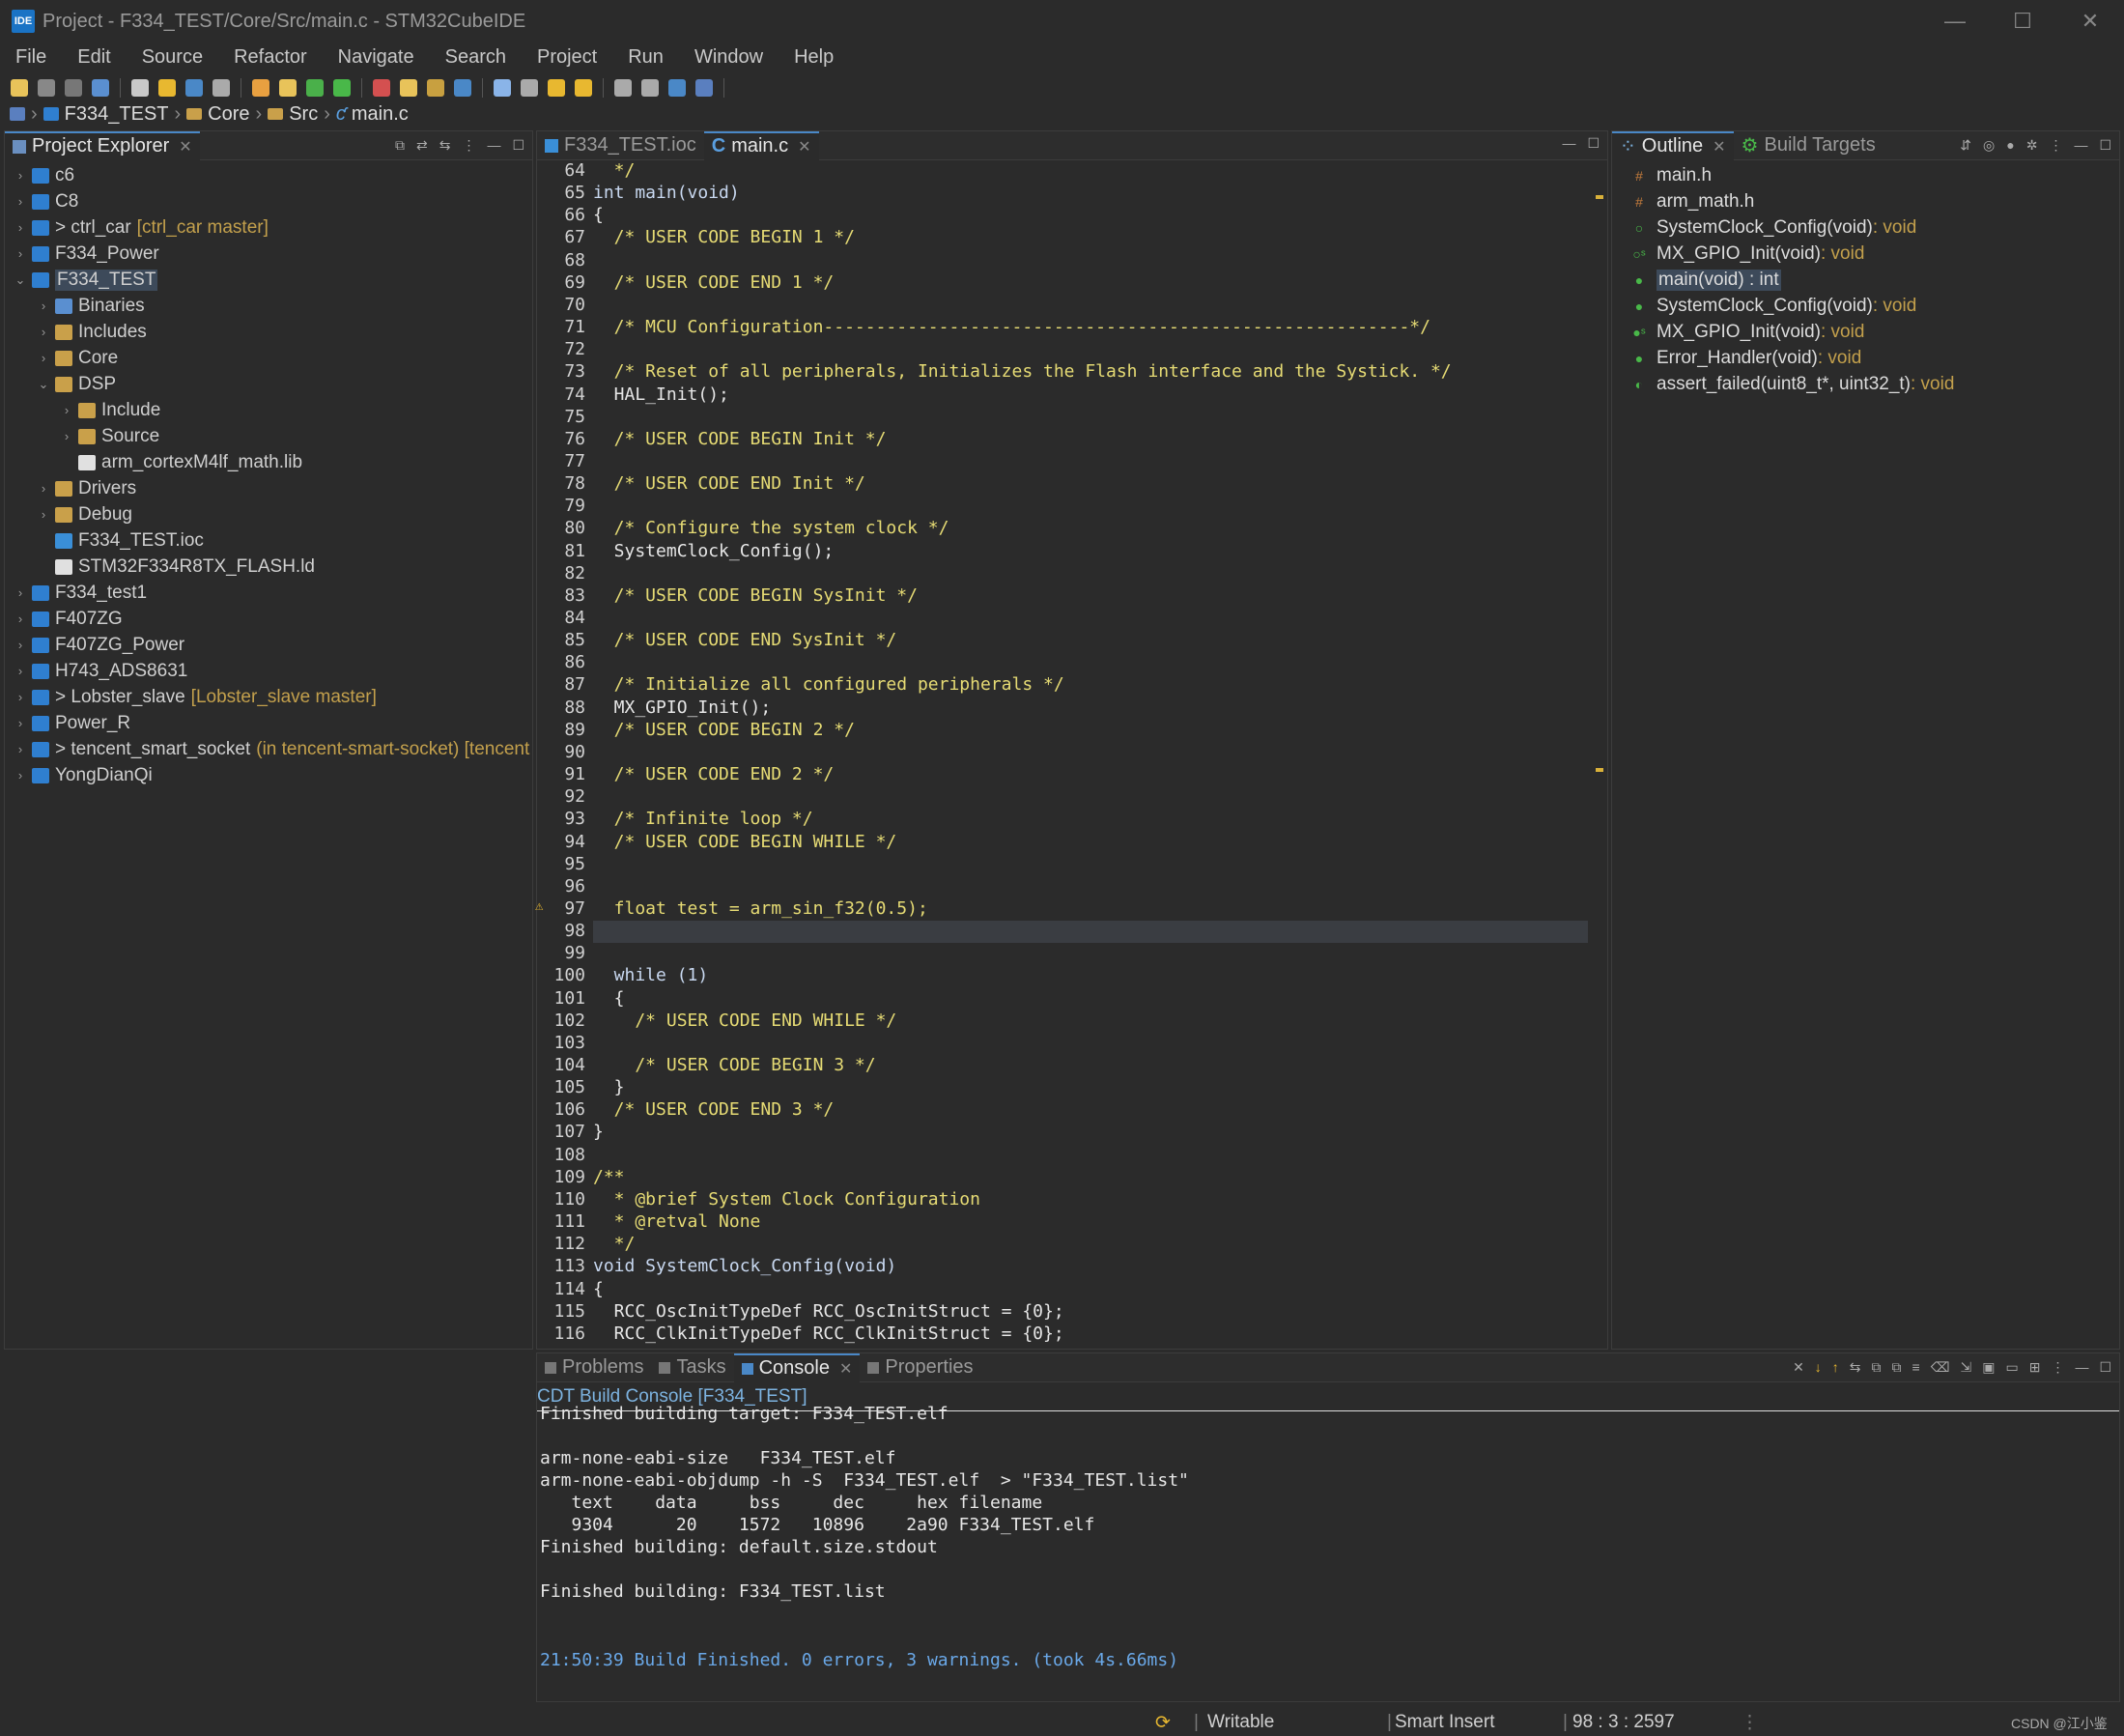  What do you see at coordinates (268, 671) in the screenshot?
I see `tree-item: › H743_ADS8631` at bounding box center [268, 671].